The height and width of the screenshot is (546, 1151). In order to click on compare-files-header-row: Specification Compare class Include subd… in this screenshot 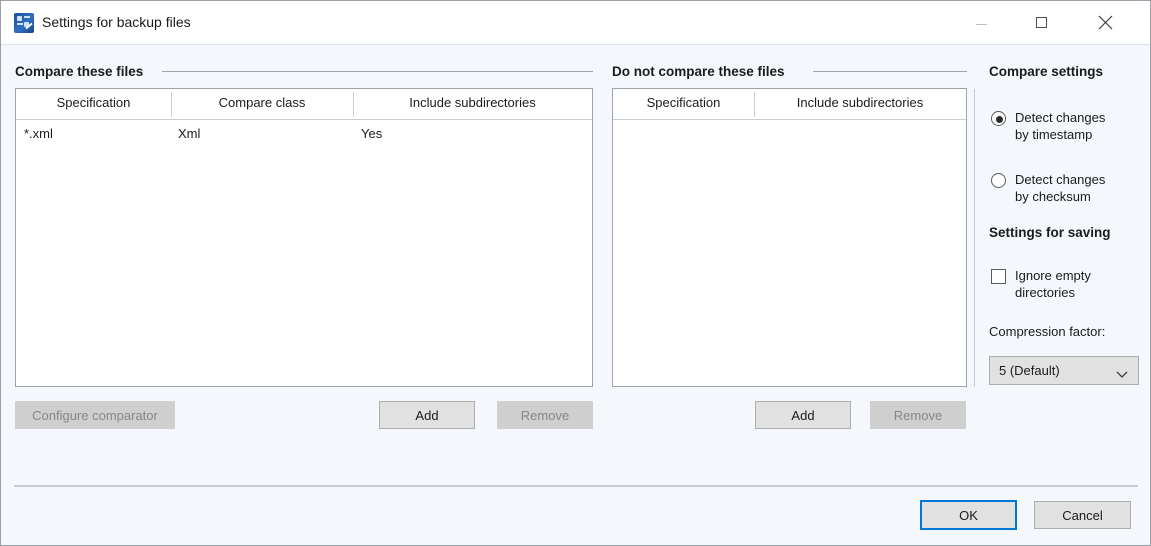, I will do `click(304, 104)`.